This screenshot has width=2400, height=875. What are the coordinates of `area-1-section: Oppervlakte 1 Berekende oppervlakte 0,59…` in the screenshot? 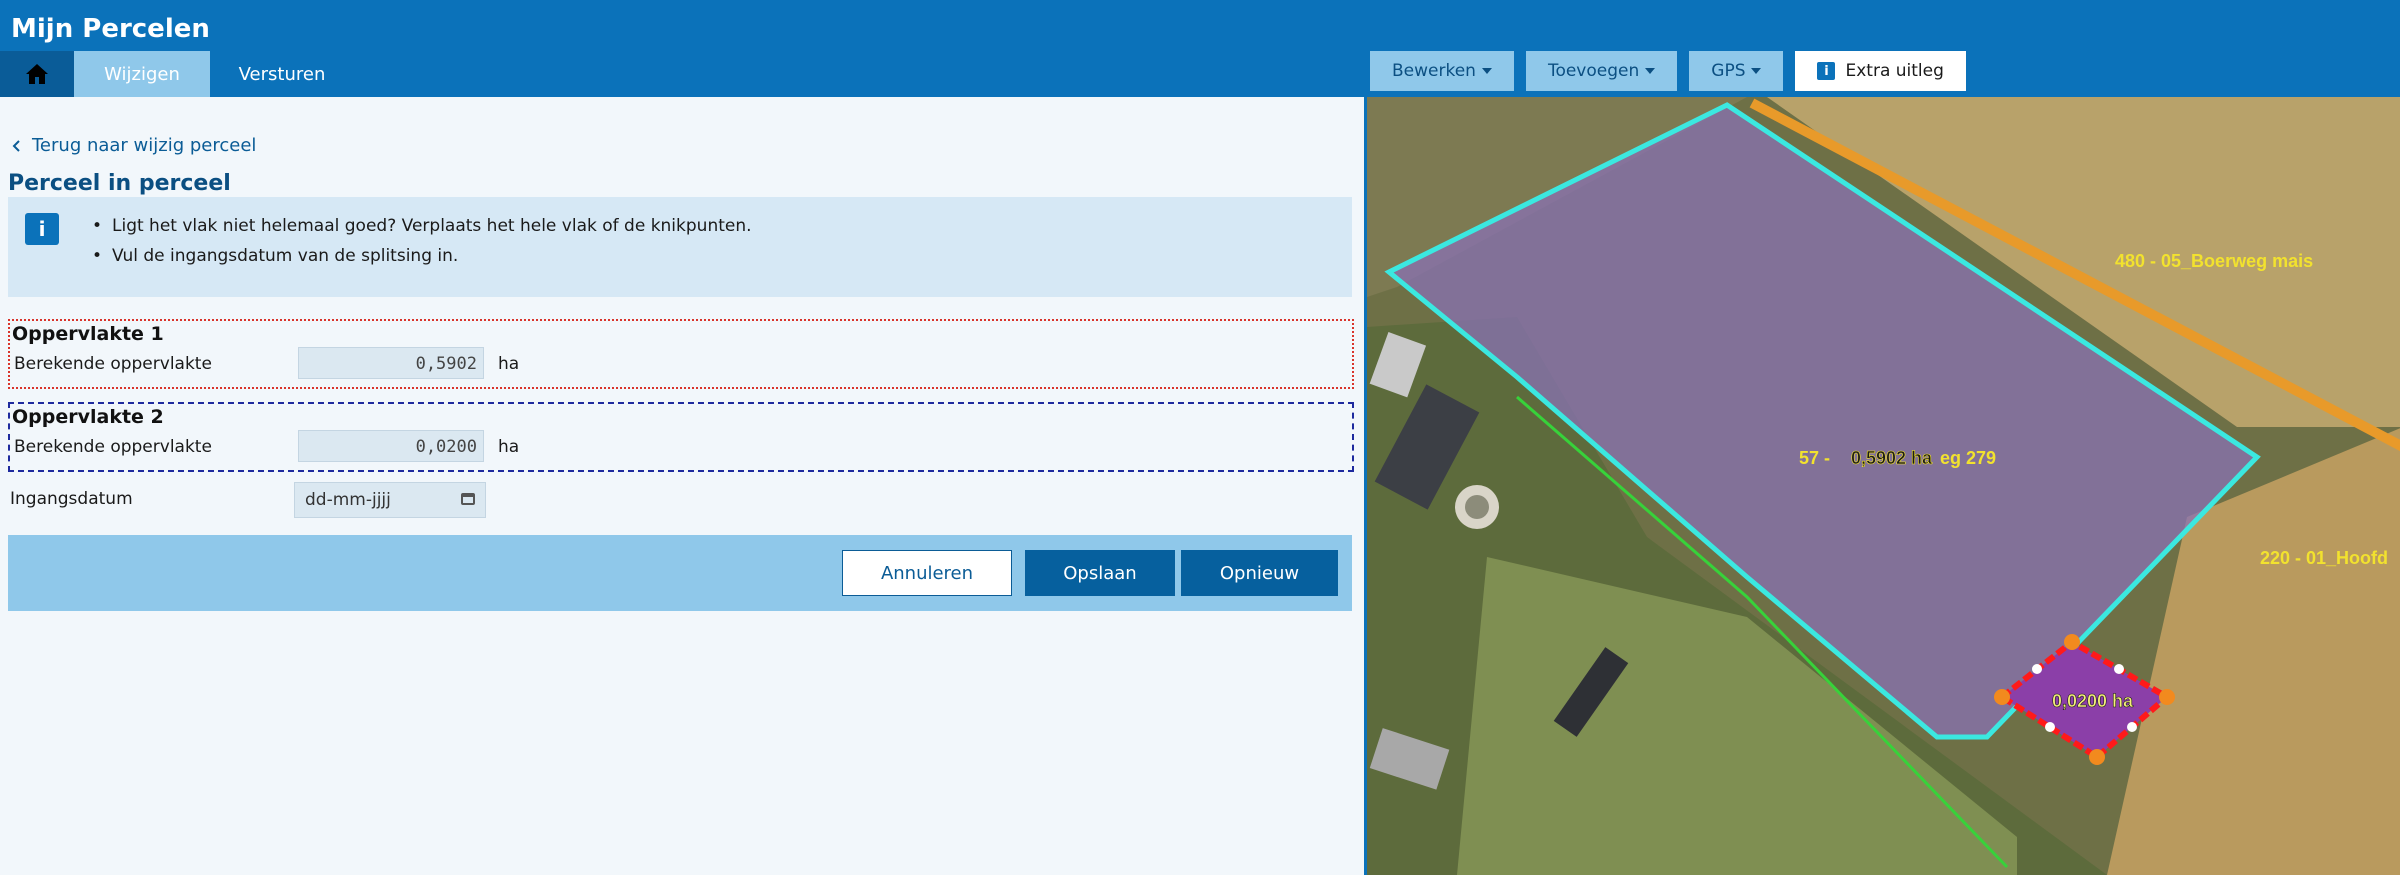 It's located at (681, 354).